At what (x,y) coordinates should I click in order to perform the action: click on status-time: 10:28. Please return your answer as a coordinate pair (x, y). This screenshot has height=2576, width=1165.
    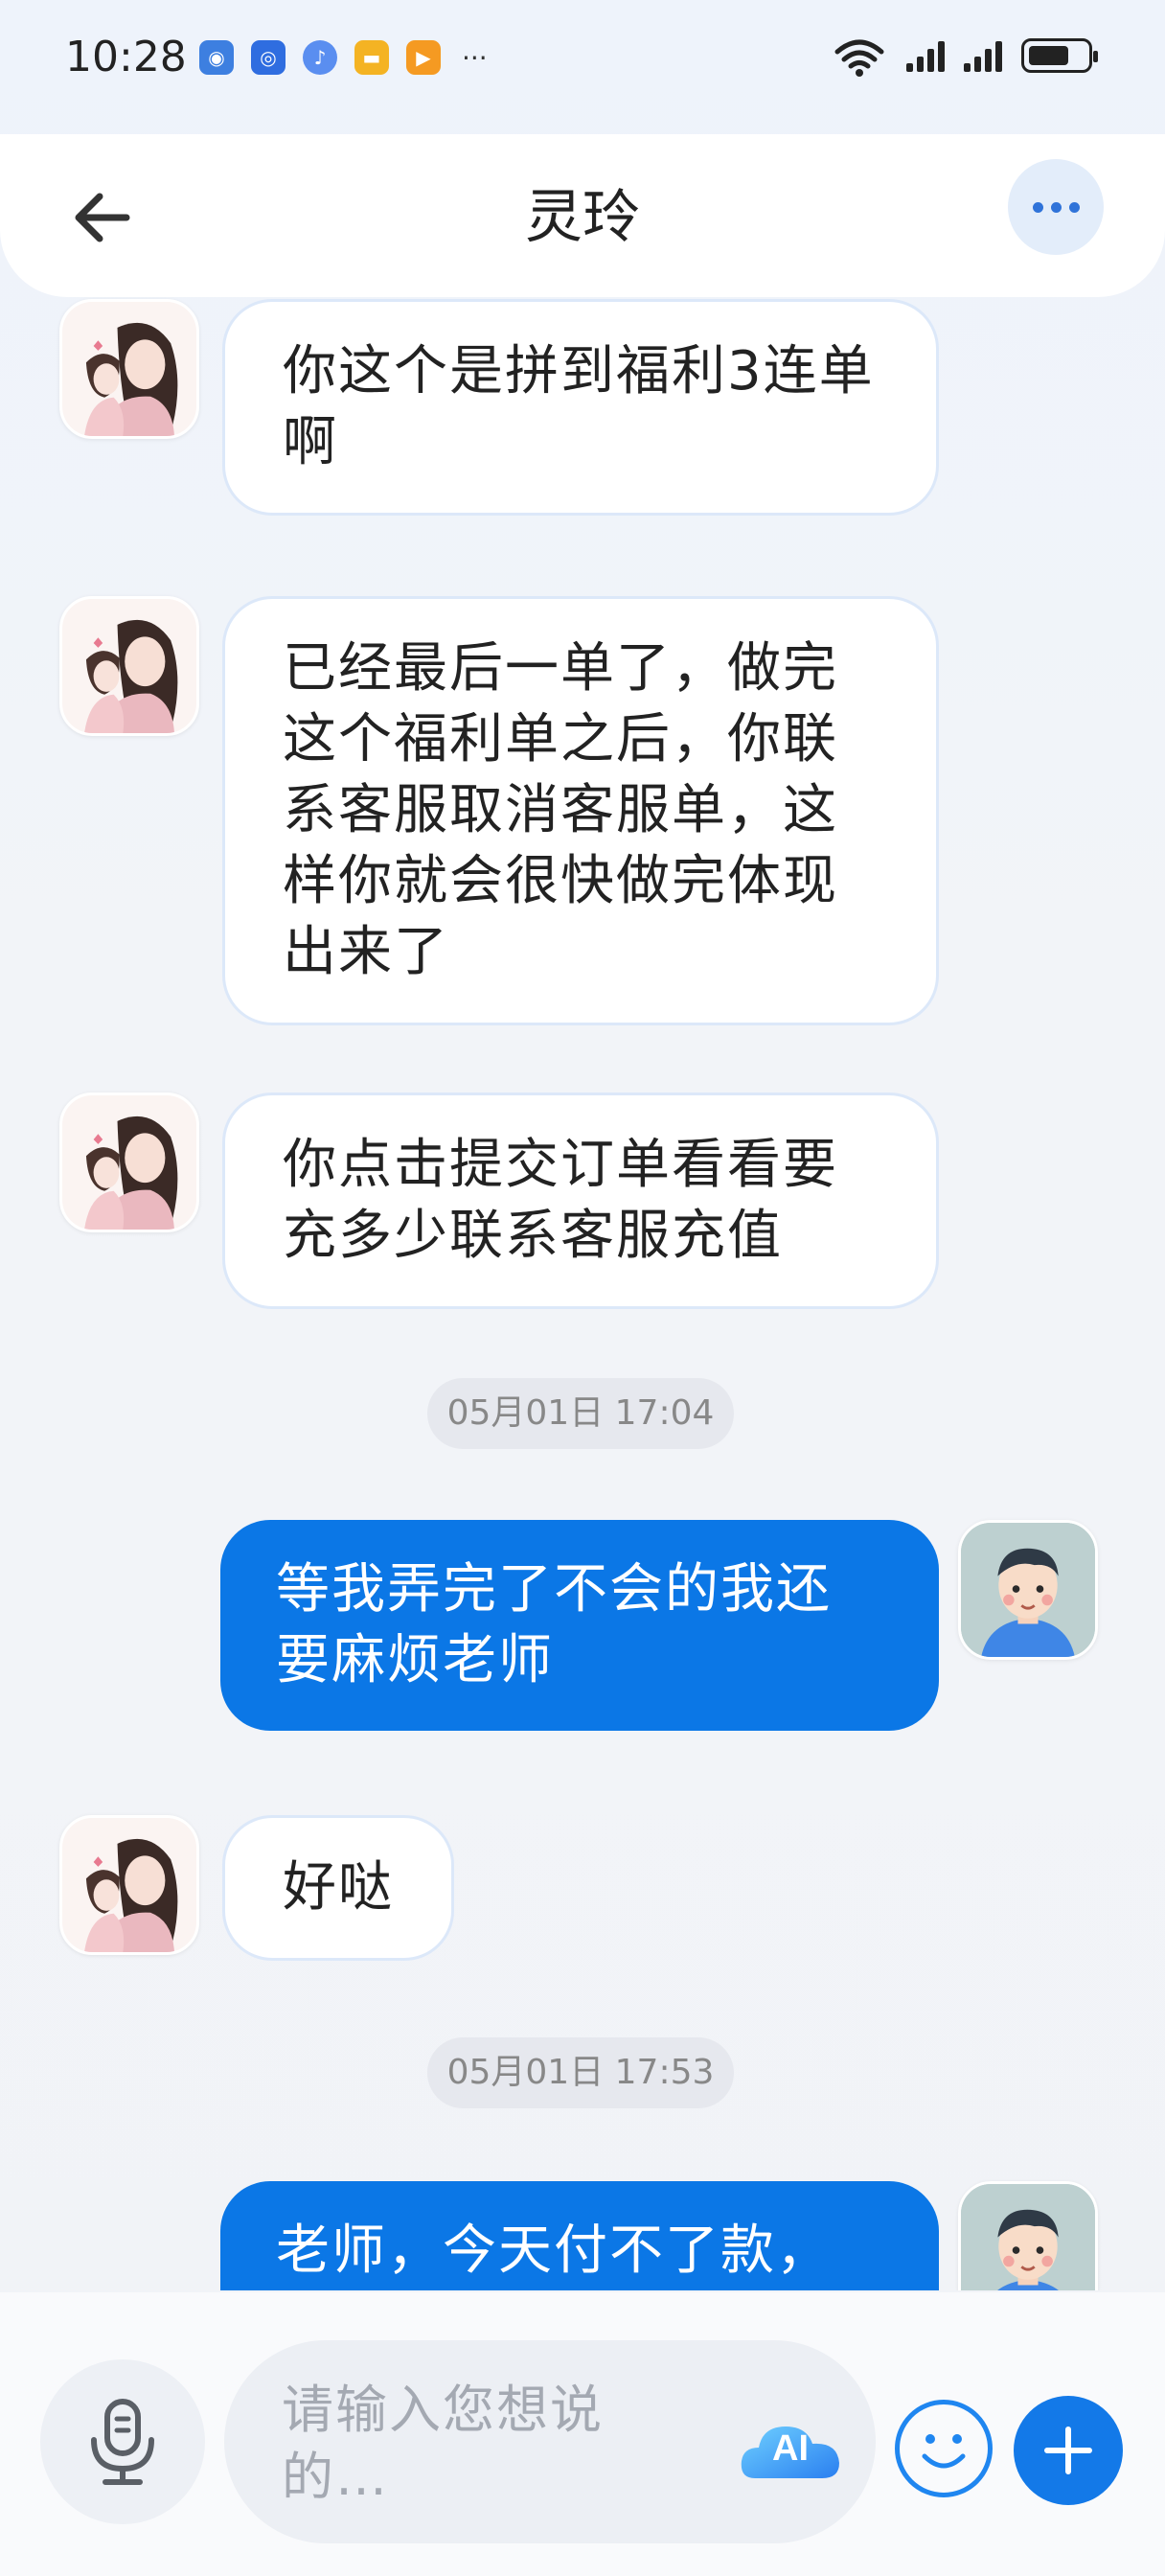
    Looking at the image, I should click on (126, 57).